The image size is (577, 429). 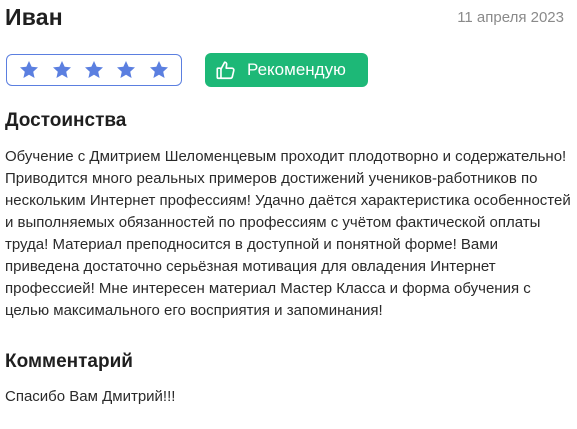 I want to click on recommend-label: Рекомендую, so click(x=296, y=69).